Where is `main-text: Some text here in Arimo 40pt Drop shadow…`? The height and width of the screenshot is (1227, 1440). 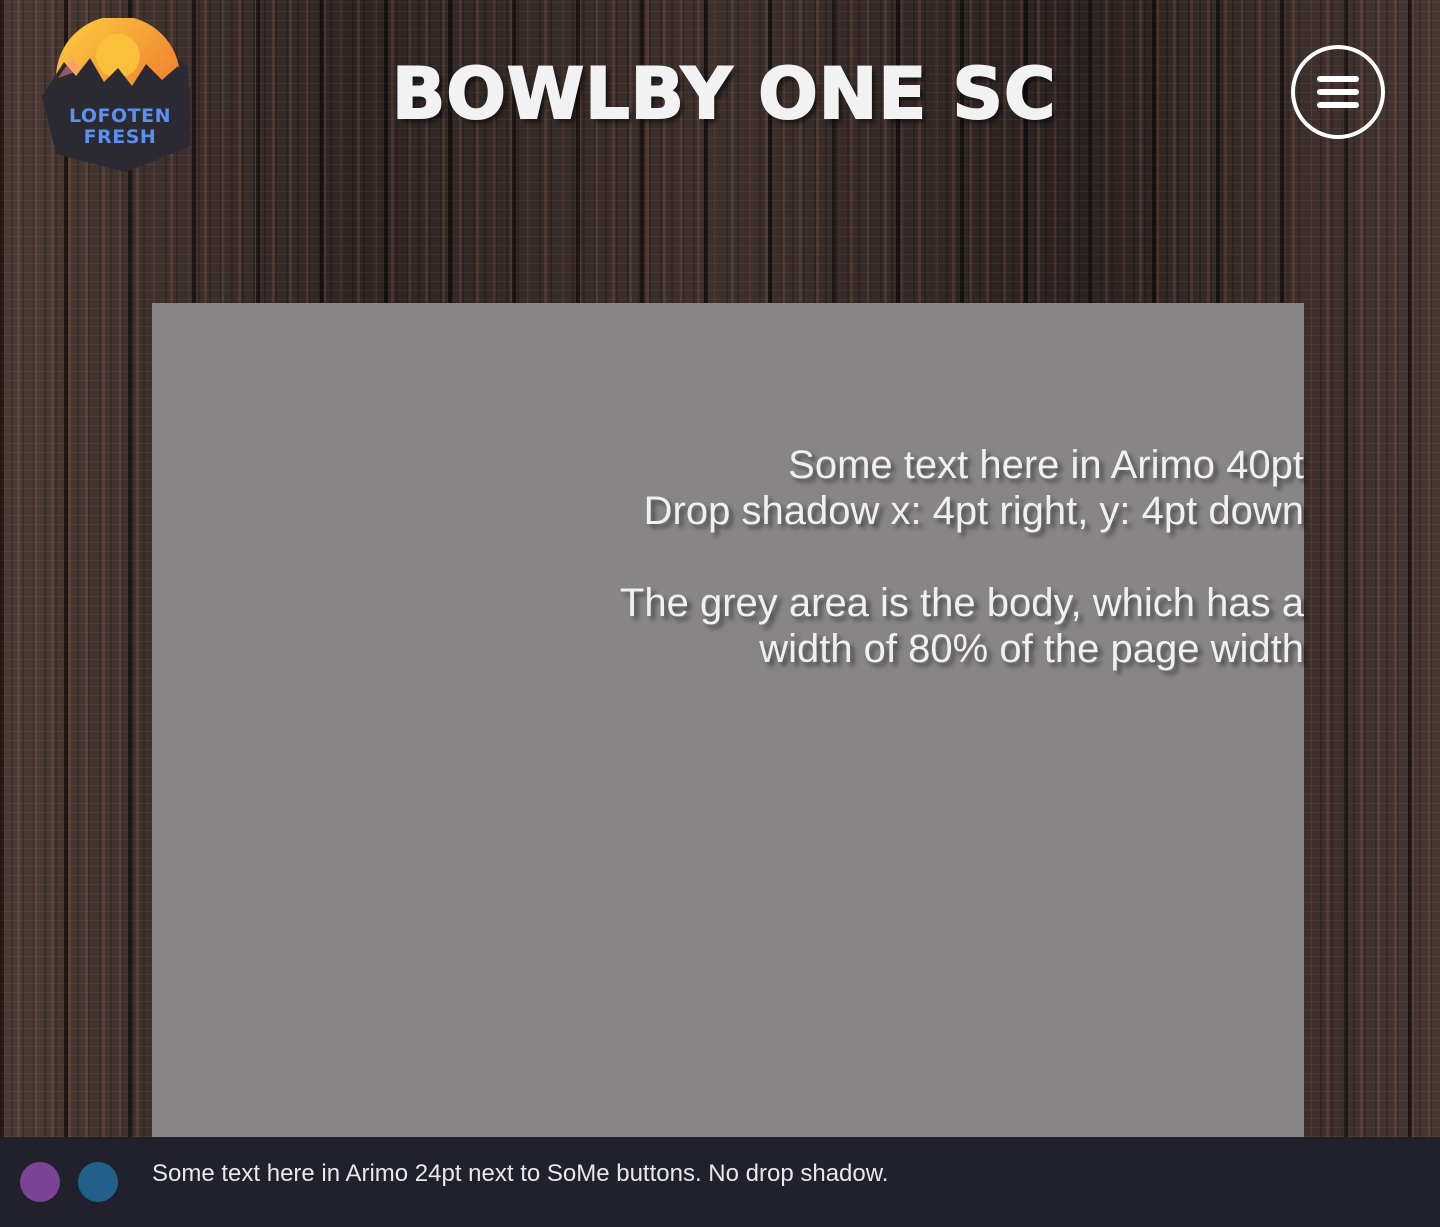 main-text: Some text here in Arimo 40pt Drop shadow… is located at coordinates (924, 557).